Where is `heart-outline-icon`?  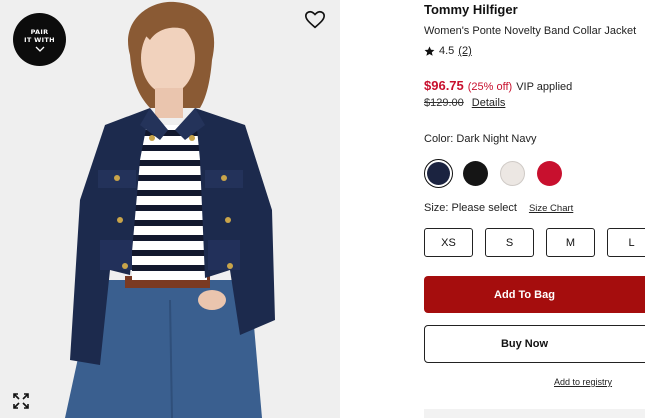
heart-outline-icon is located at coordinates (315, 20).